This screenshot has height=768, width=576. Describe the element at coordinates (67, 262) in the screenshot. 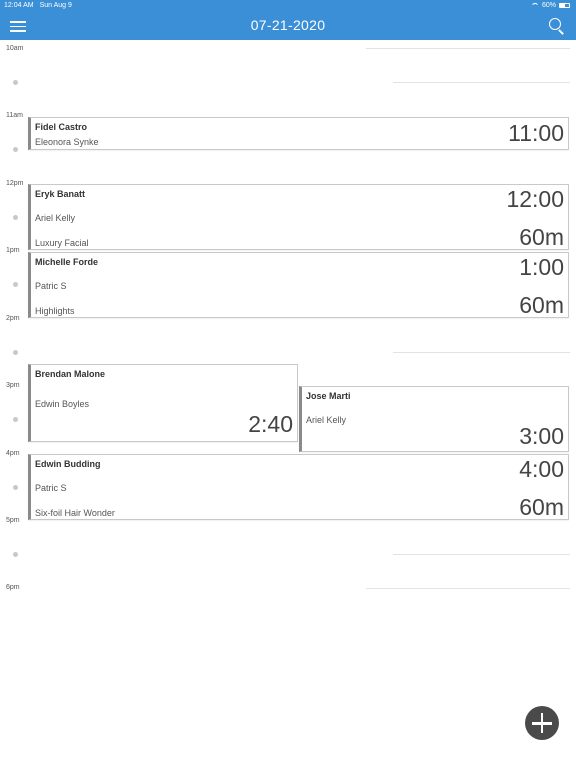

I see `appointment-client: Michelle Forde` at that location.